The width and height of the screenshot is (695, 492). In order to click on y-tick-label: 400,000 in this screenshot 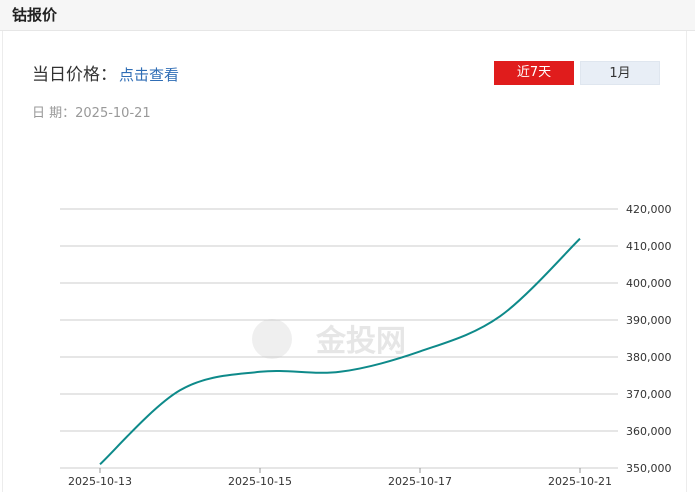, I will do `click(649, 283)`.